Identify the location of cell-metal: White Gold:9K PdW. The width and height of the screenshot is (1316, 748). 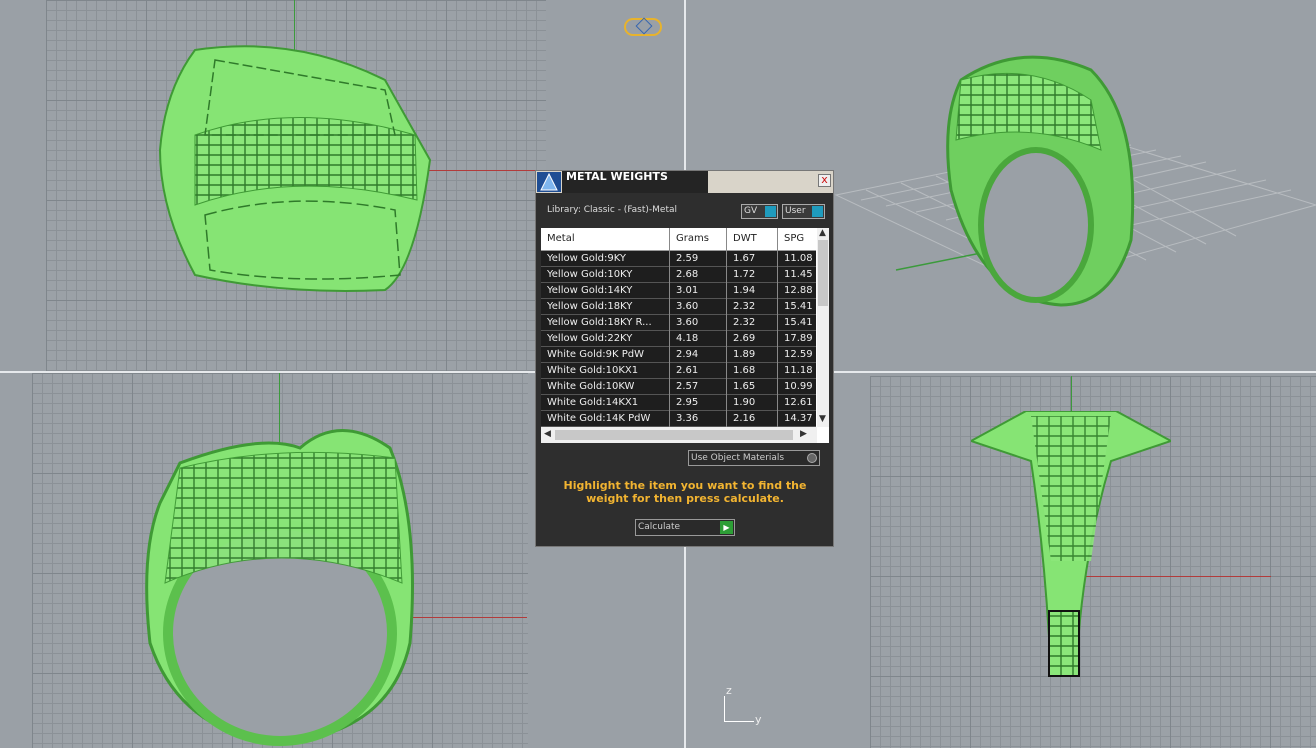
(595, 354).